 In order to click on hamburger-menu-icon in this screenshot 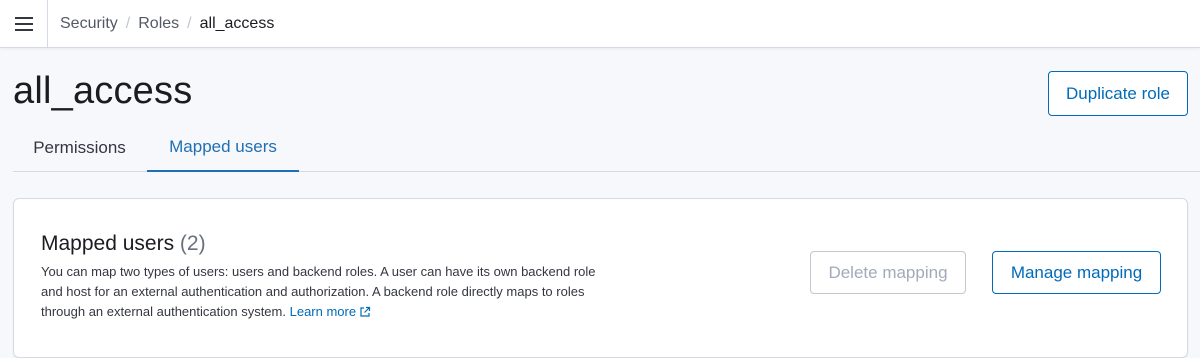, I will do `click(23, 24)`.